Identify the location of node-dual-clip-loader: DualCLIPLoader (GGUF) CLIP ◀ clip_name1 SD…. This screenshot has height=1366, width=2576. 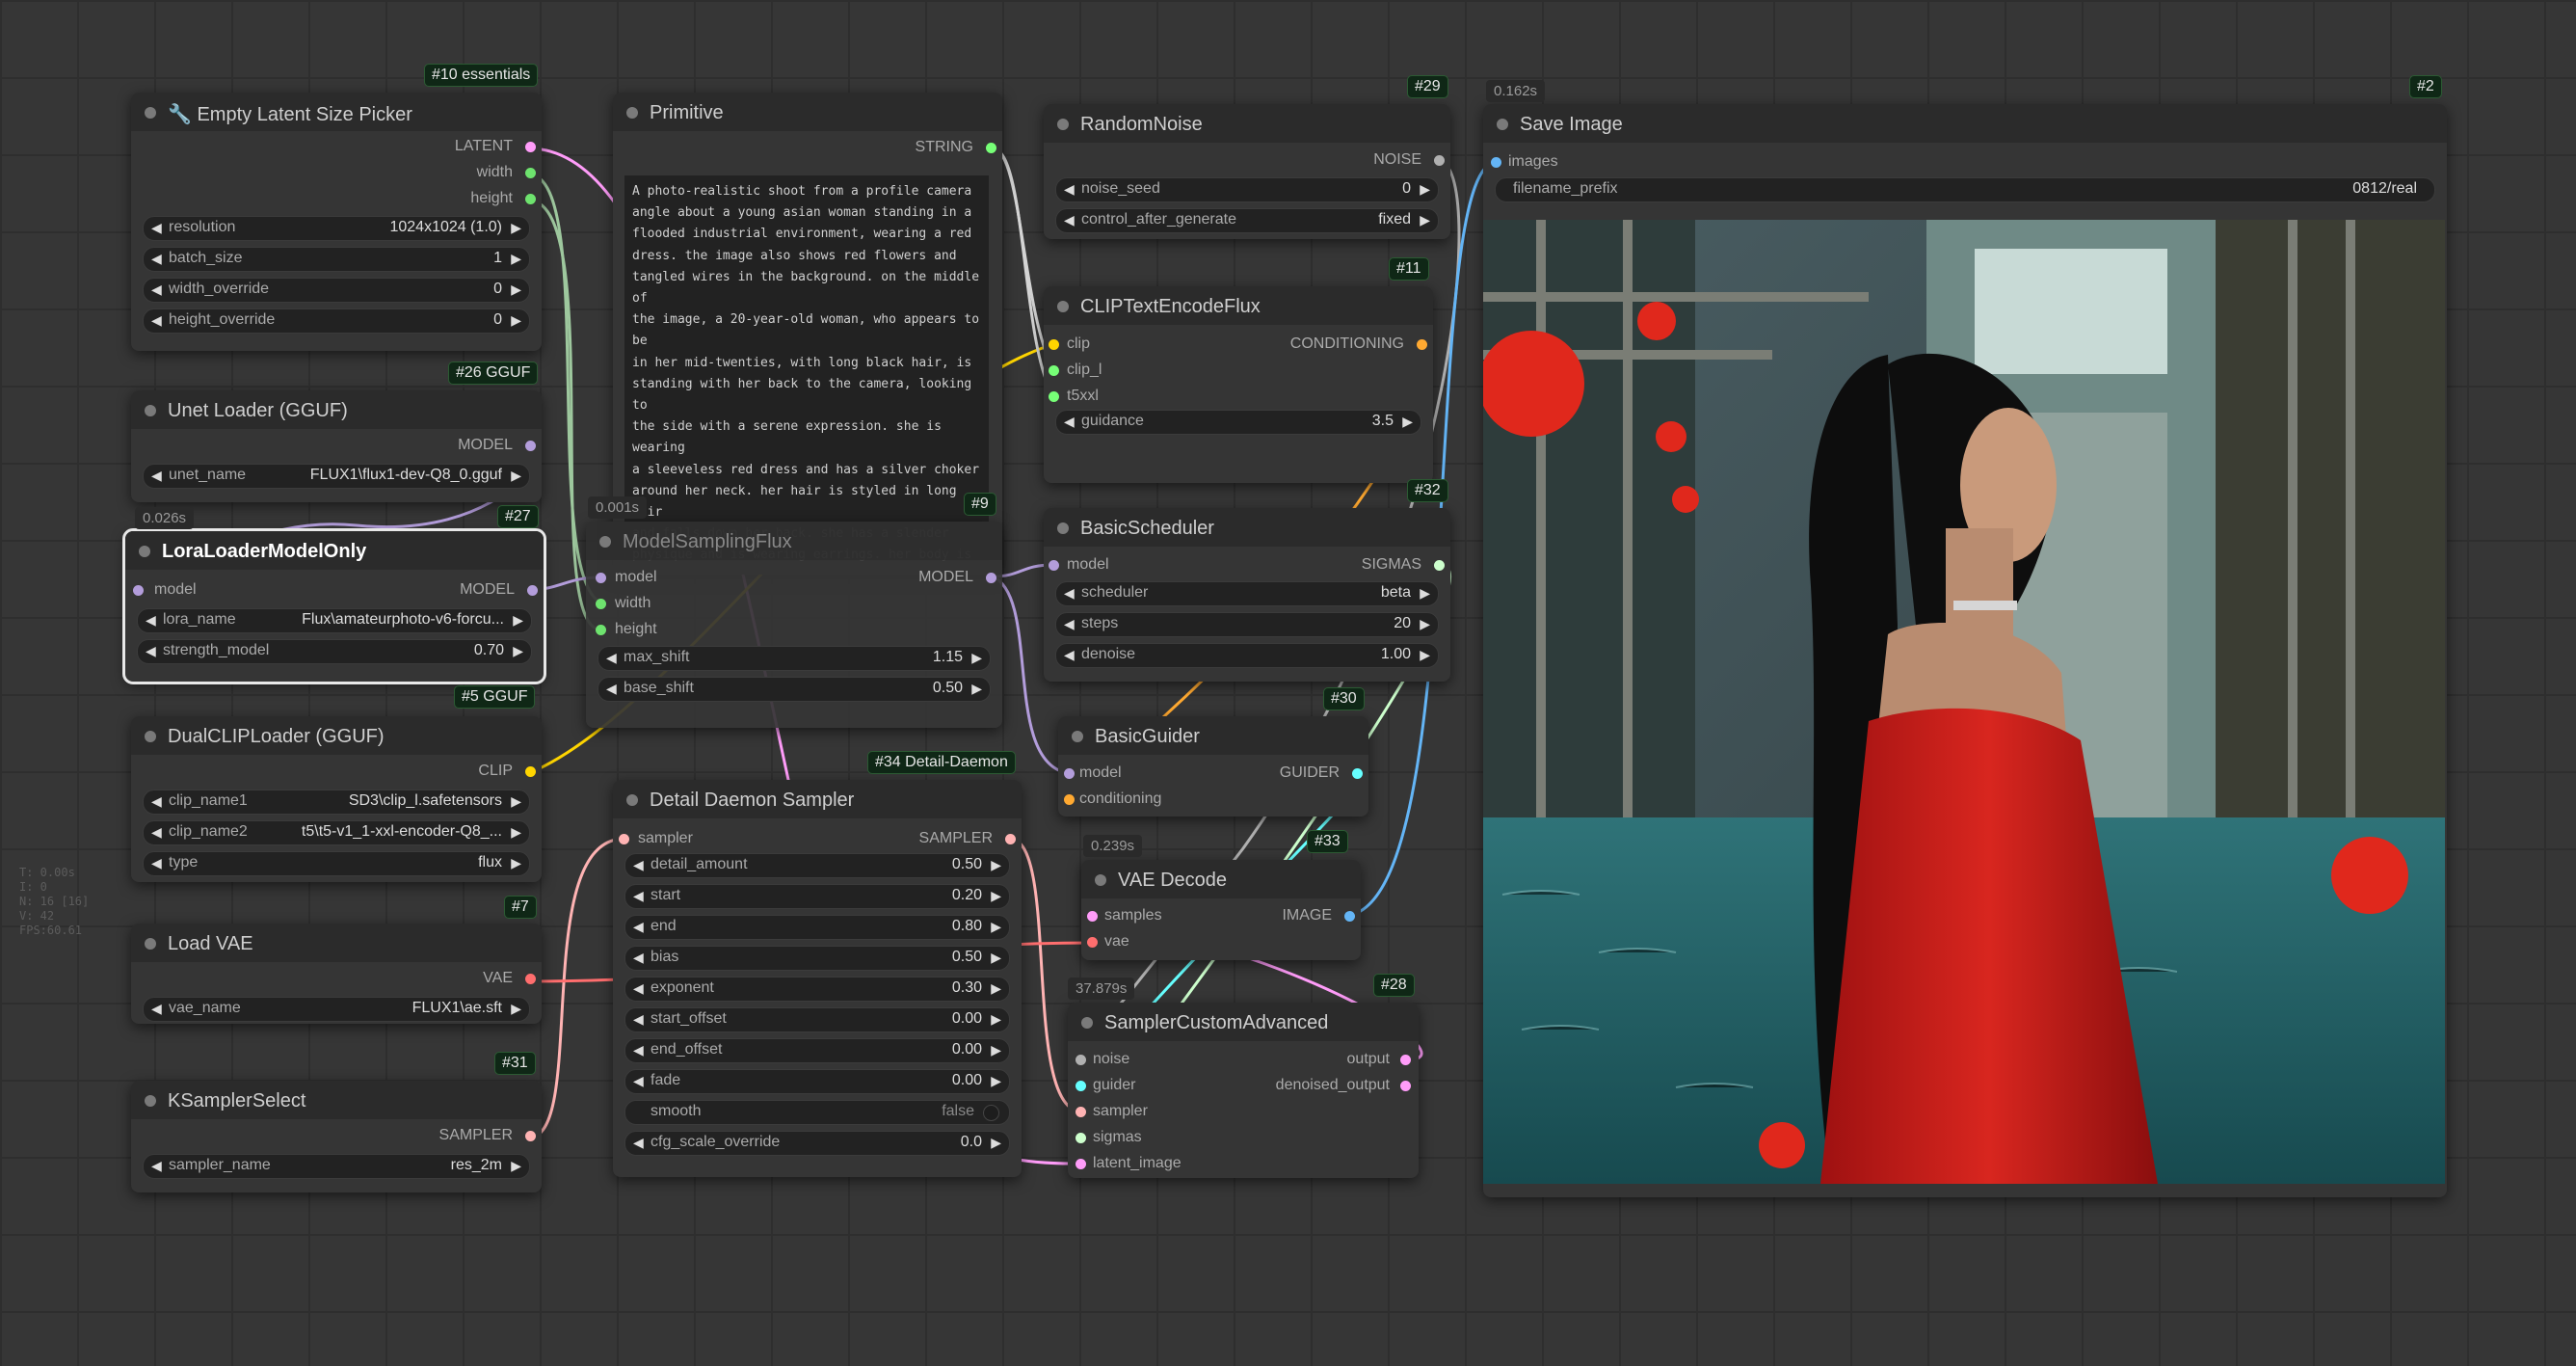
(336, 799).